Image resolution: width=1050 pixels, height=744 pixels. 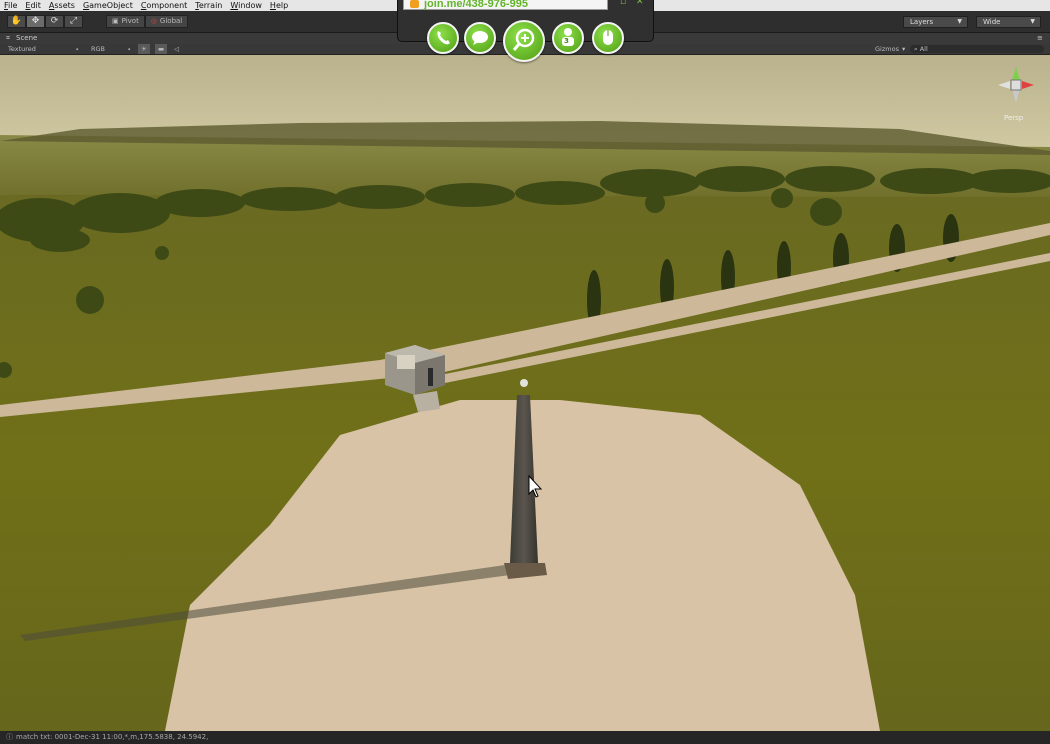 I want to click on pivot-label: Pivot, so click(x=130, y=21).